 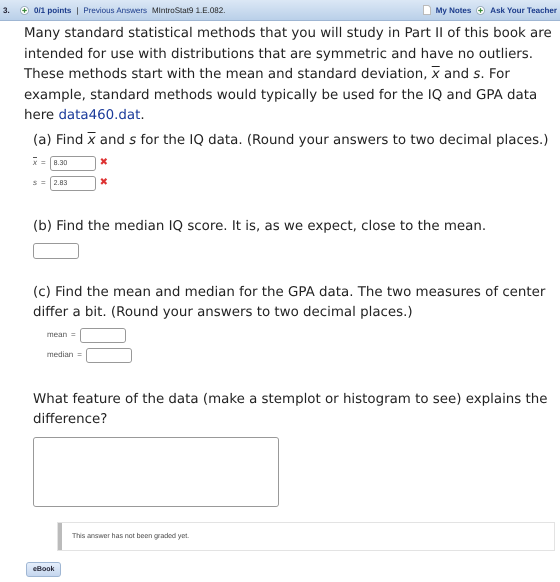 What do you see at coordinates (523, 10) in the screenshot?
I see `ask-teacher-link: Ask Your Teacher` at bounding box center [523, 10].